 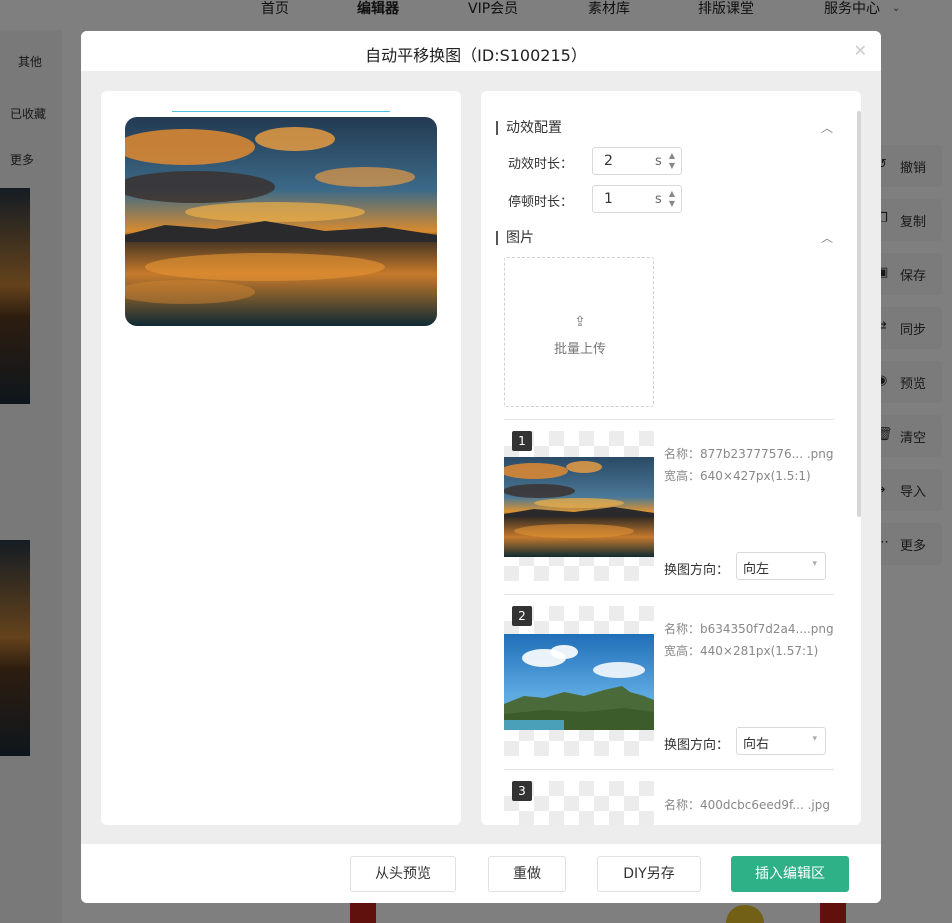 What do you see at coordinates (749, 454) in the screenshot?
I see `image-name: 名称：877b23777576... .png` at bounding box center [749, 454].